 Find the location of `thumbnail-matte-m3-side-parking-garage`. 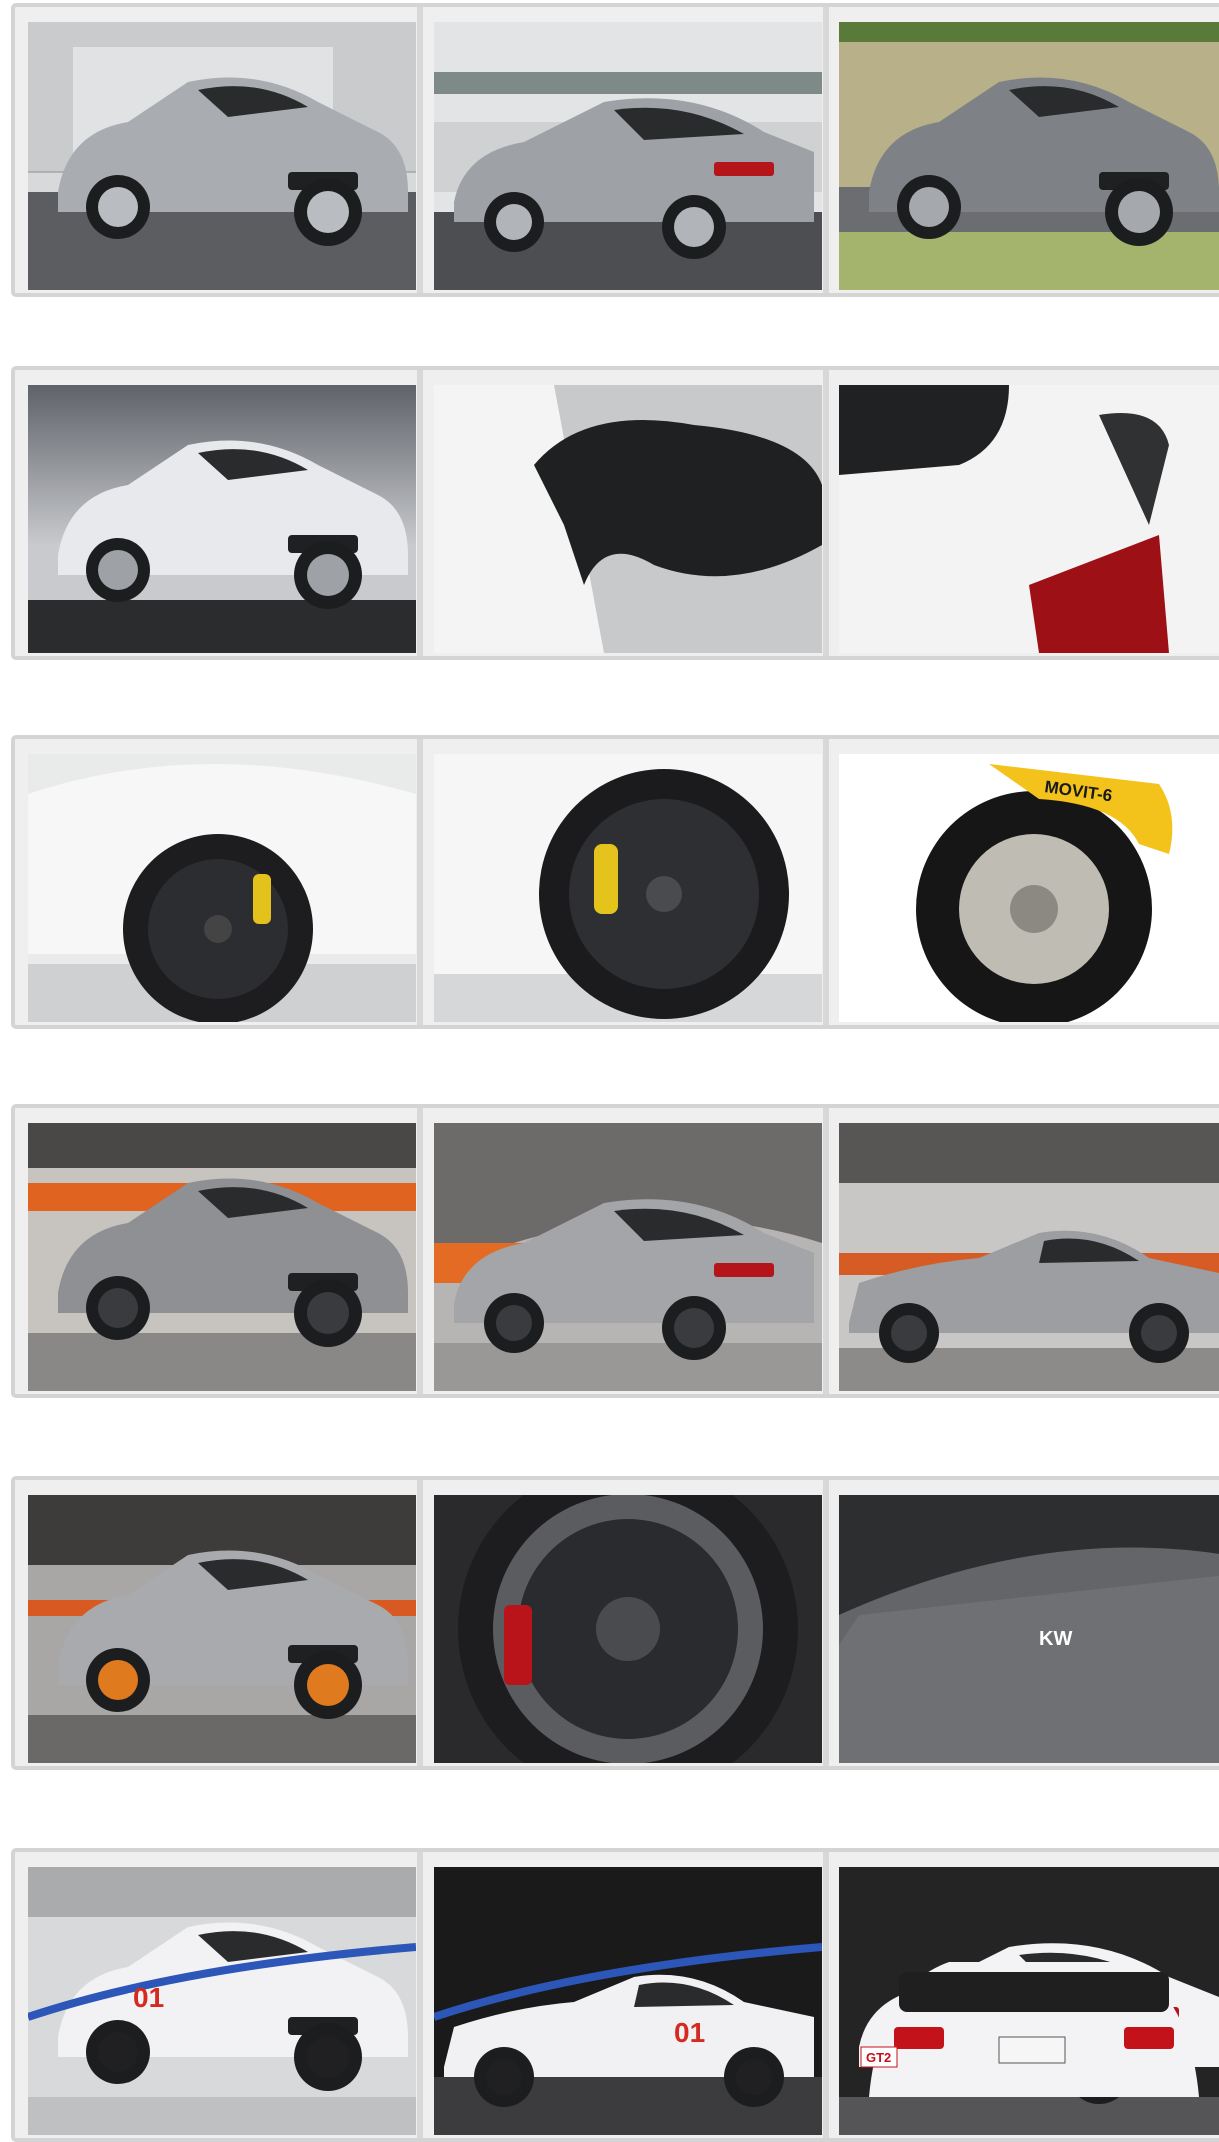

thumbnail-matte-m3-side-parking-garage is located at coordinates (1029, 1257).